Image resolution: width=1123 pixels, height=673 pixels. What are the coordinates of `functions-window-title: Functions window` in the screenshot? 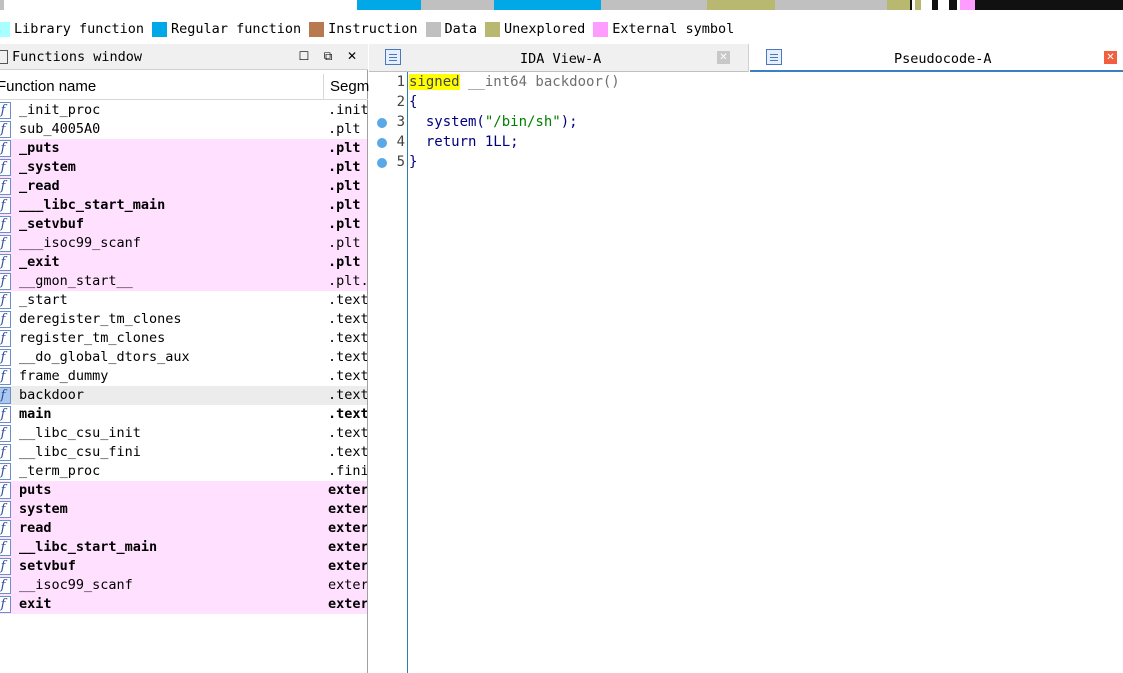 It's located at (77, 56).